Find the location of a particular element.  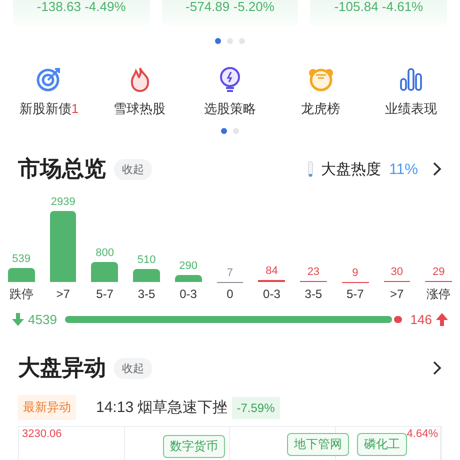

heat-value: 11% is located at coordinates (403, 169).